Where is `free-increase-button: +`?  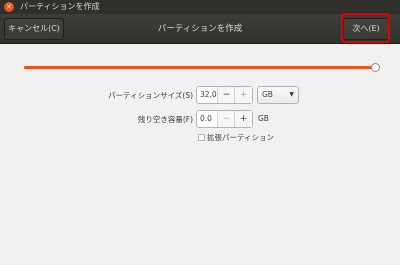
free-increase-button: + is located at coordinates (243, 119).